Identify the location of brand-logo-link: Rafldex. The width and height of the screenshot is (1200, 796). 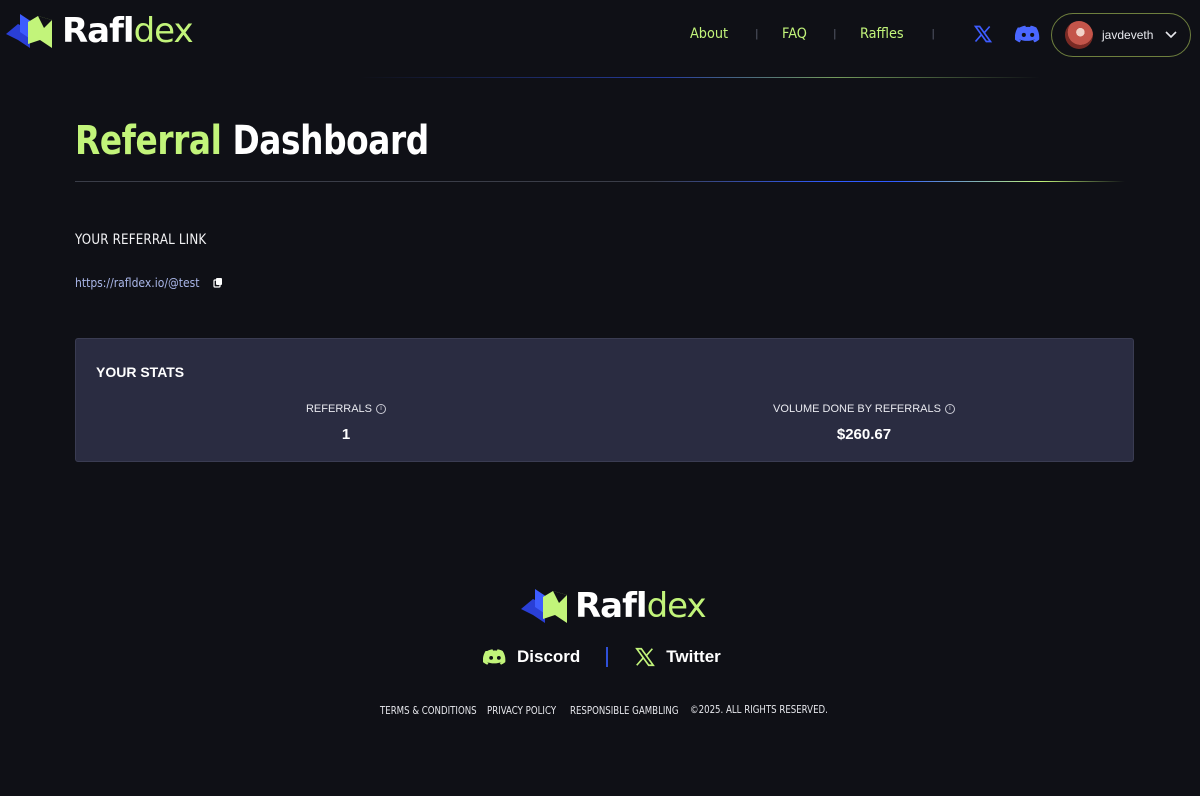
(100, 31).